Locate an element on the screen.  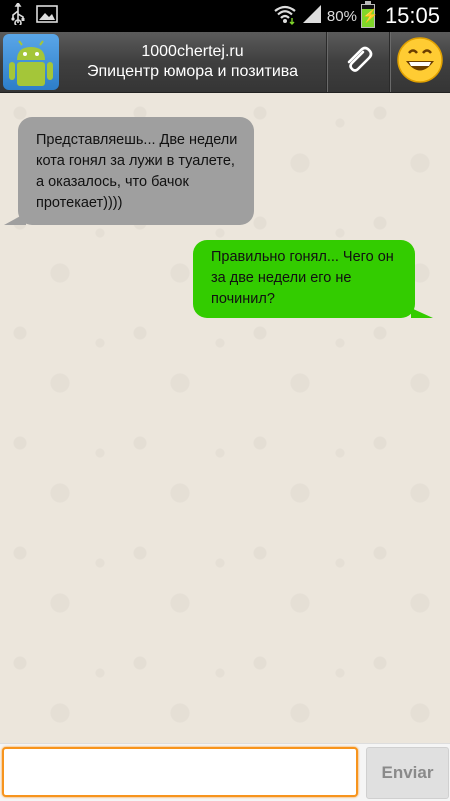
chat-title: 1000chertej.ru is located at coordinates (192, 51).